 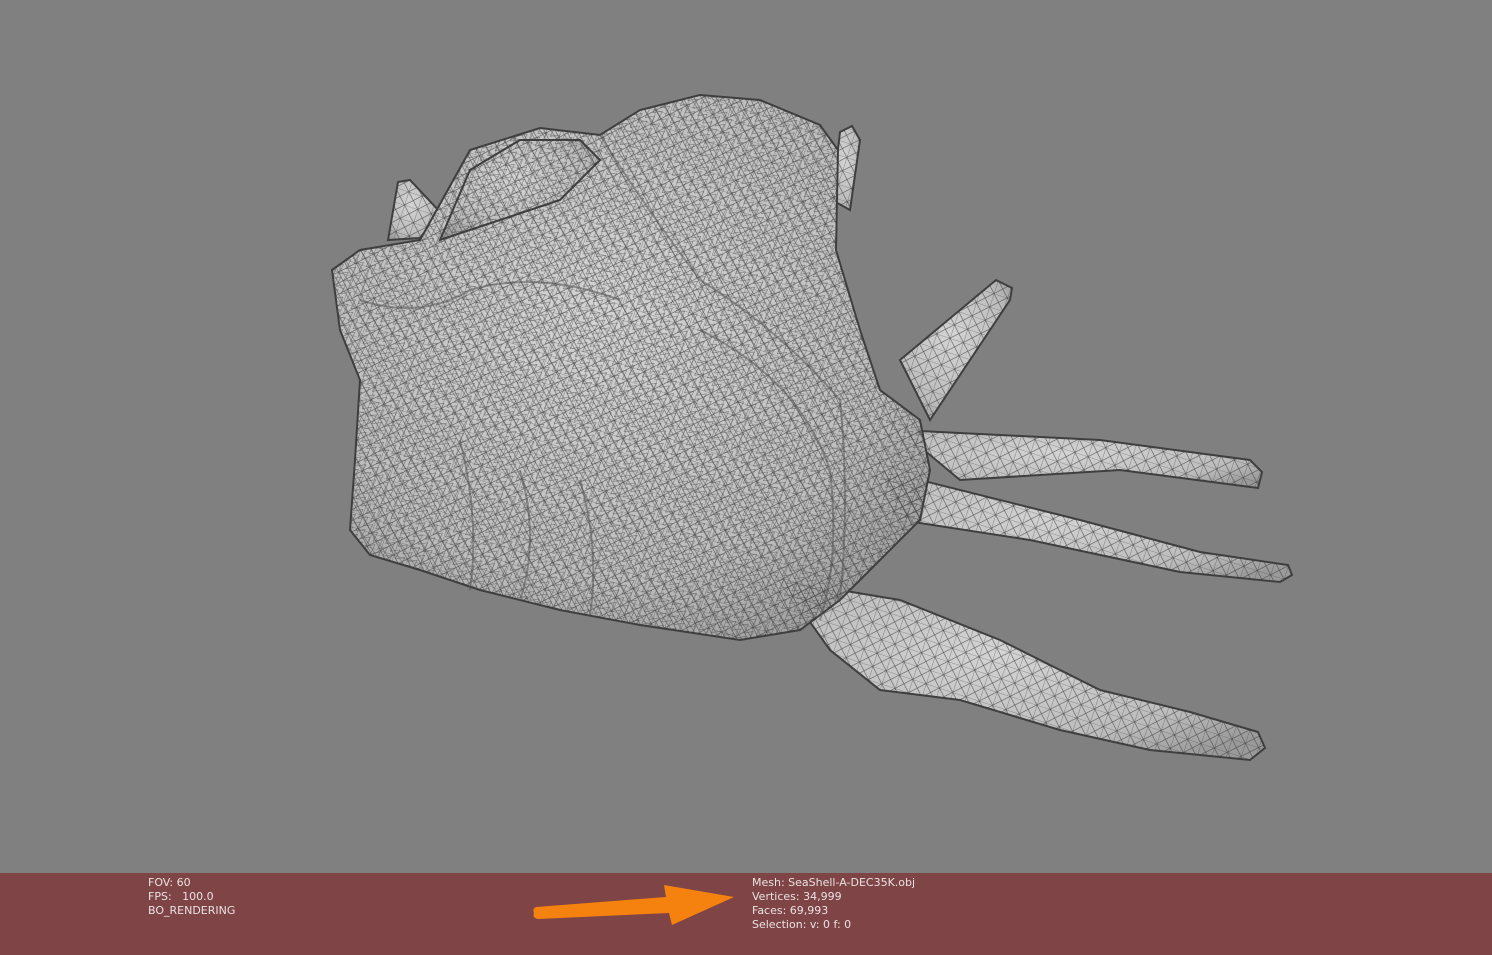 What do you see at coordinates (181, 896) in the screenshot?
I see `fps-readout: FPS: 100.0` at bounding box center [181, 896].